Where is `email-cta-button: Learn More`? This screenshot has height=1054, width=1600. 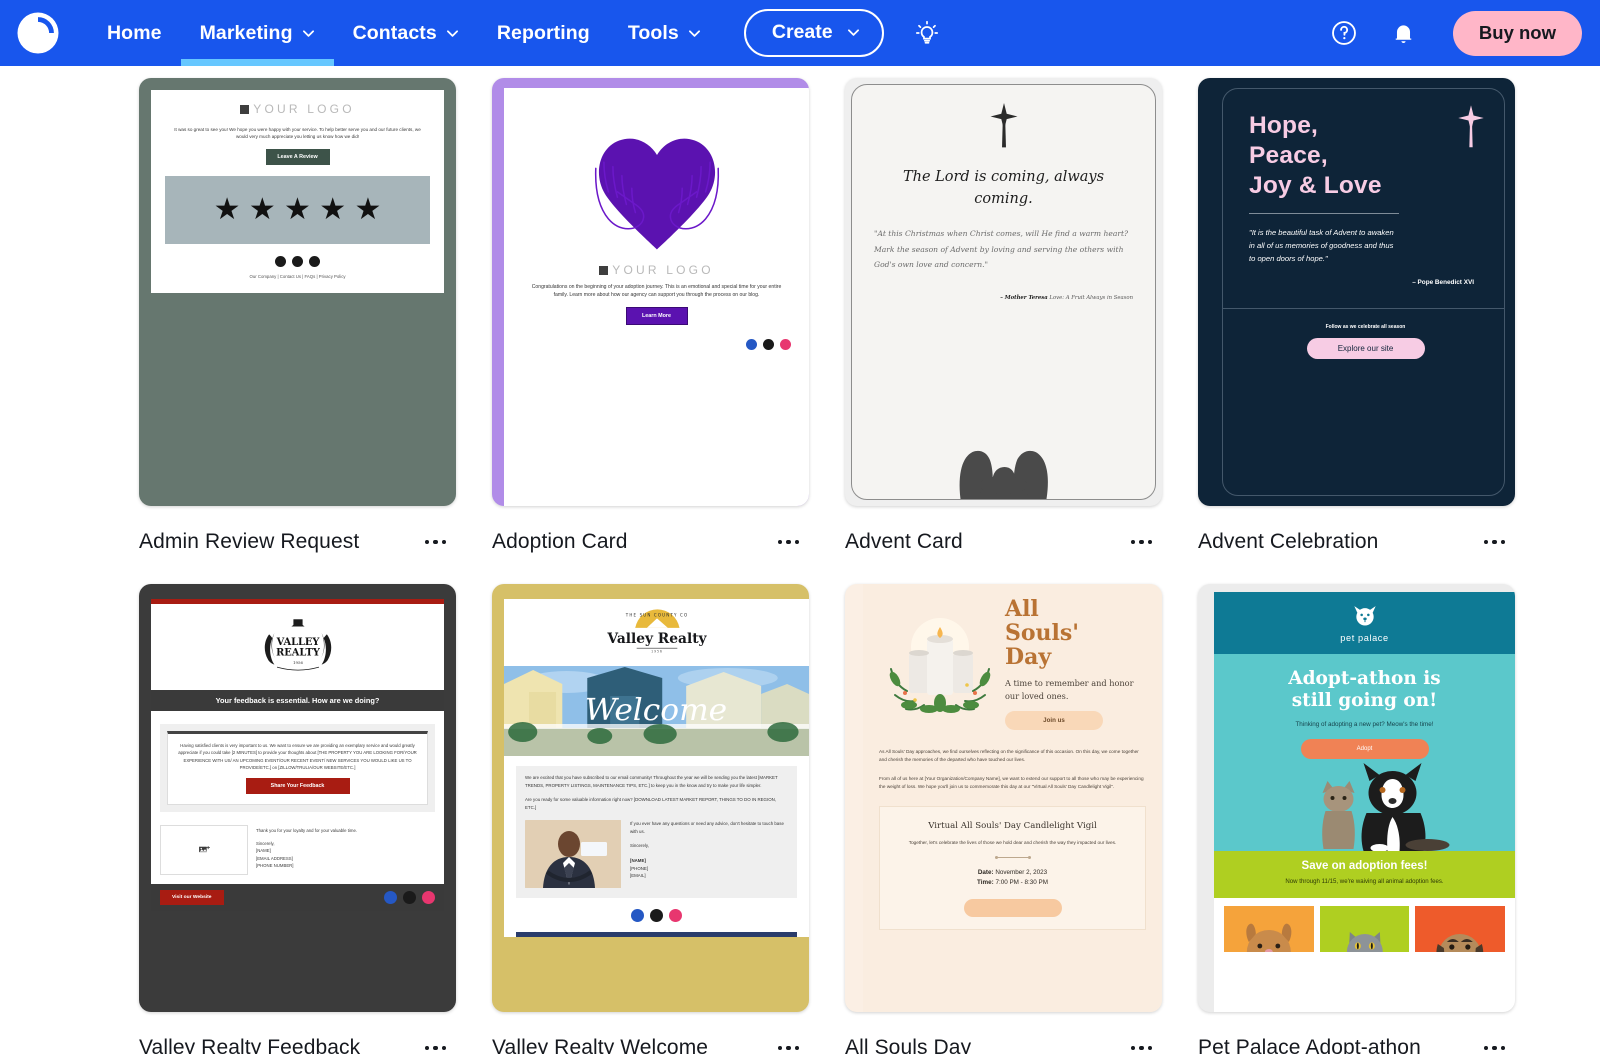
email-cta-button: Learn More is located at coordinates (656, 316).